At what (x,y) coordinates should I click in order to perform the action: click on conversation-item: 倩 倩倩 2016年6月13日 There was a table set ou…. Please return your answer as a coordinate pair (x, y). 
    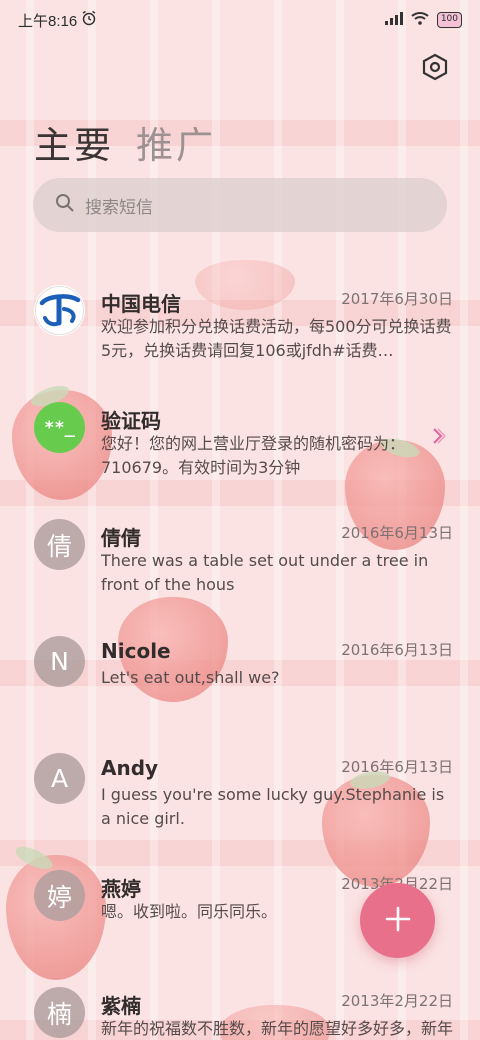
    Looking at the image, I should click on (240, 560).